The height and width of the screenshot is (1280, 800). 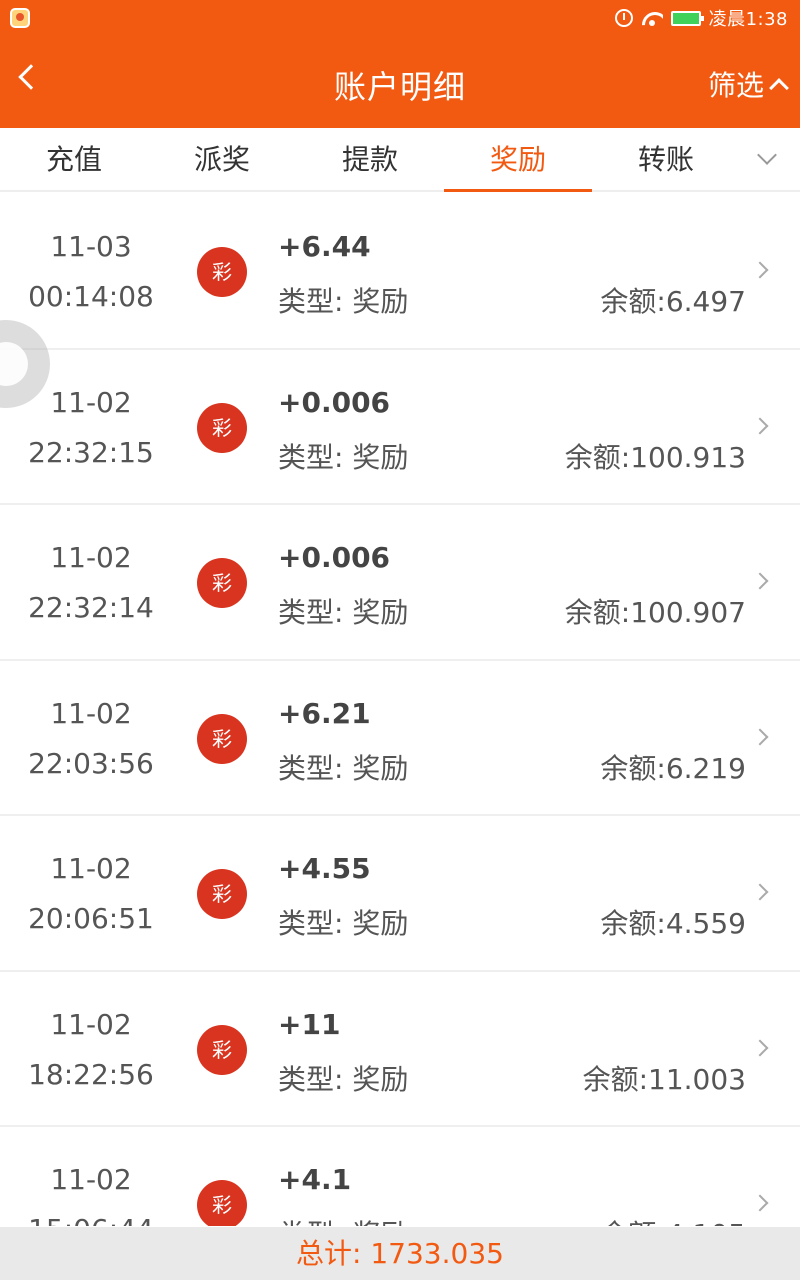 I want to click on page-title: 账户明细, so click(x=399, y=87).